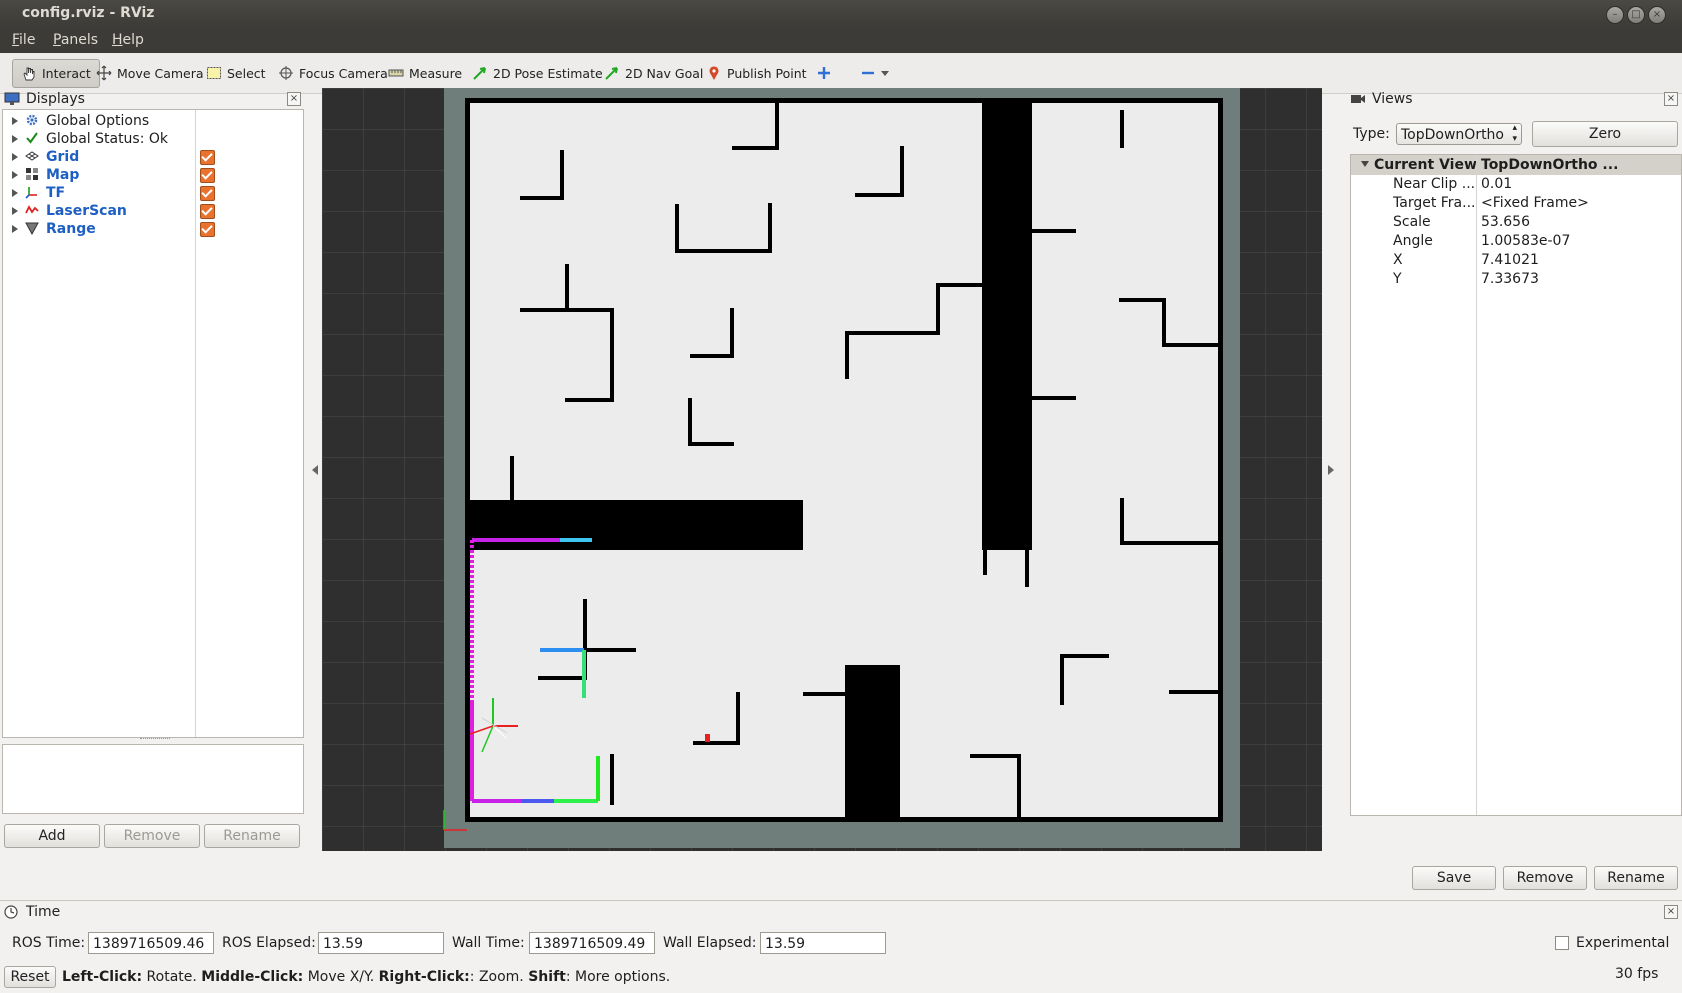  What do you see at coordinates (1516, 202) in the screenshot?
I see `view-prop-target-frame: Target Fra... <Fixed Frame>` at bounding box center [1516, 202].